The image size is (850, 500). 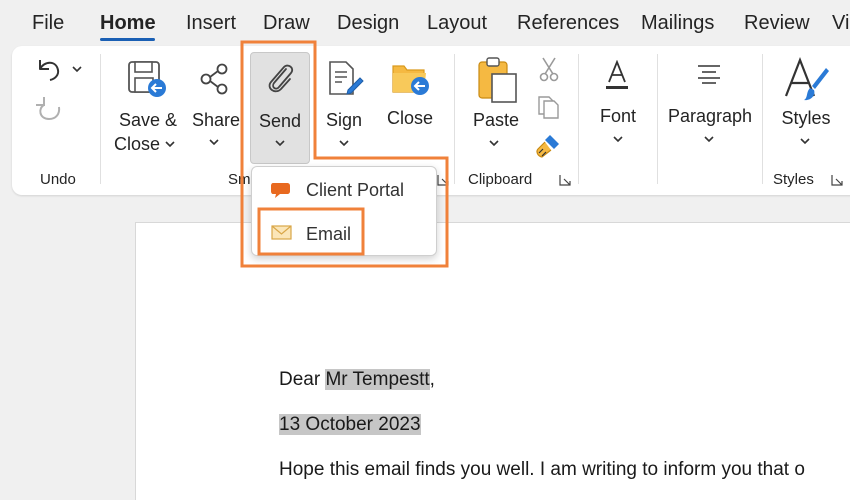 What do you see at coordinates (805, 141) in the screenshot?
I see `styles-chevron-icon` at bounding box center [805, 141].